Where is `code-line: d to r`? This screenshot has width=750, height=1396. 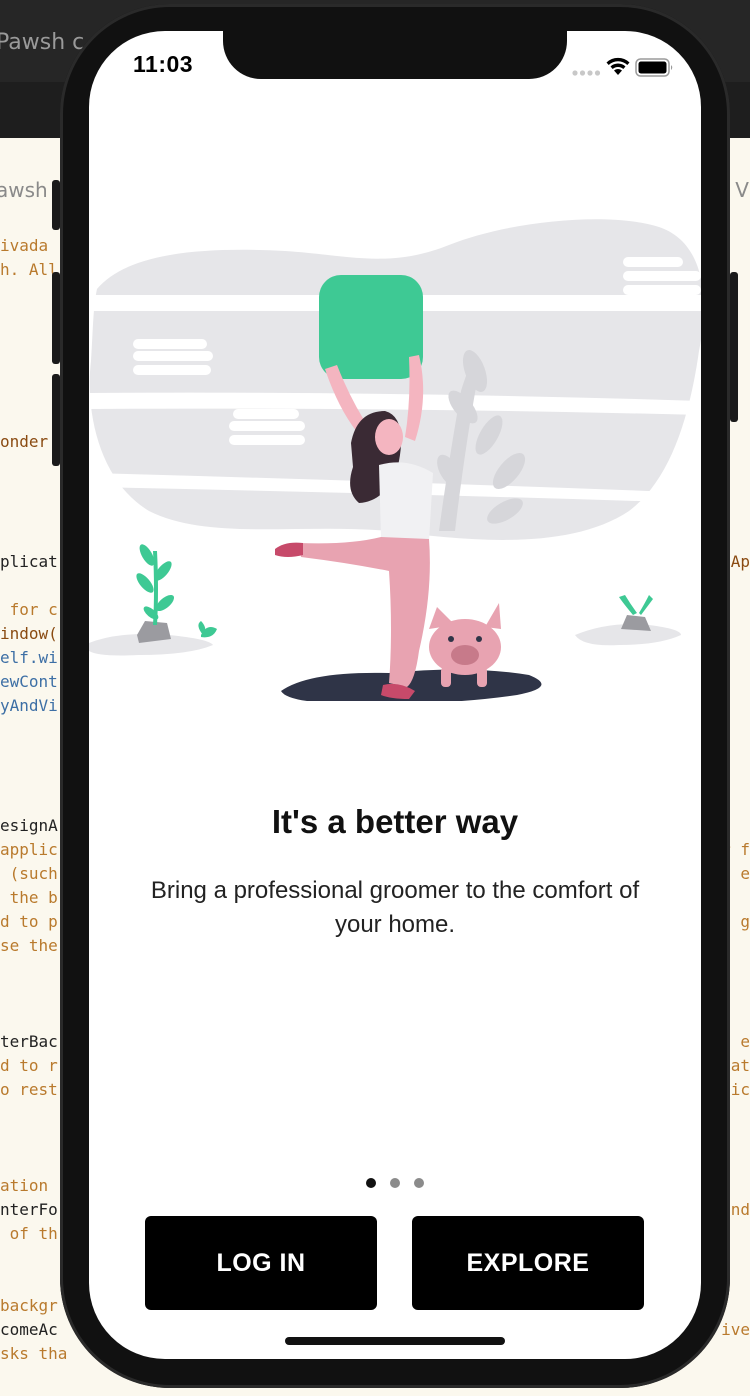 code-line: d to r is located at coordinates (29, 1065).